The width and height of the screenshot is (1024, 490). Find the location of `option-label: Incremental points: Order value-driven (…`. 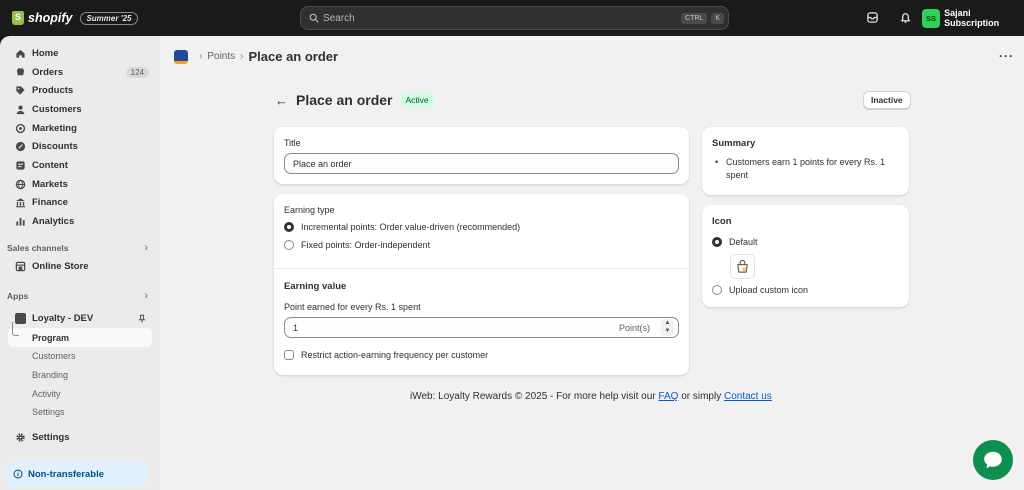

option-label: Incremental points: Order value-driven (… is located at coordinates (411, 227).